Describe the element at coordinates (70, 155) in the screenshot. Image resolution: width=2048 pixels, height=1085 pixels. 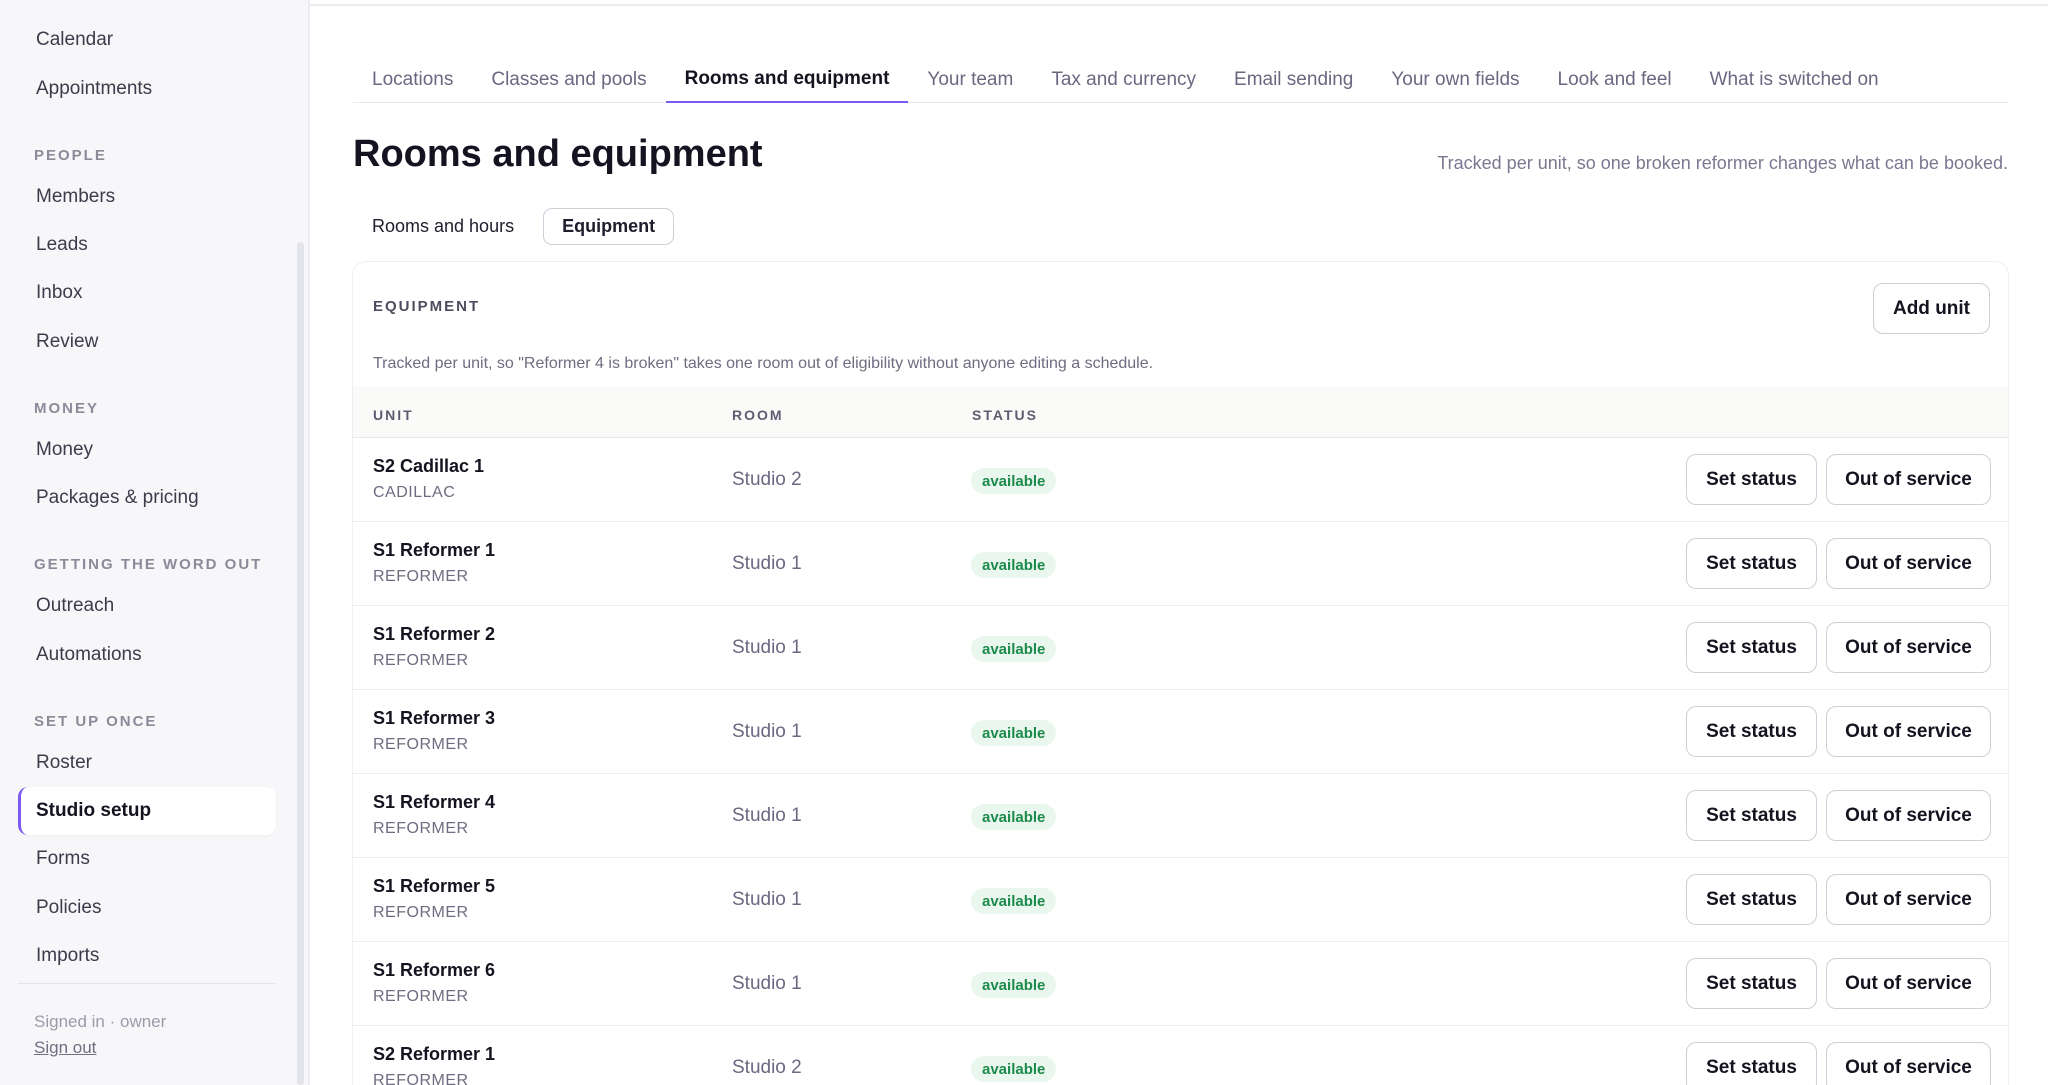
I see `sidebar-section-people: PEOPLE` at that location.